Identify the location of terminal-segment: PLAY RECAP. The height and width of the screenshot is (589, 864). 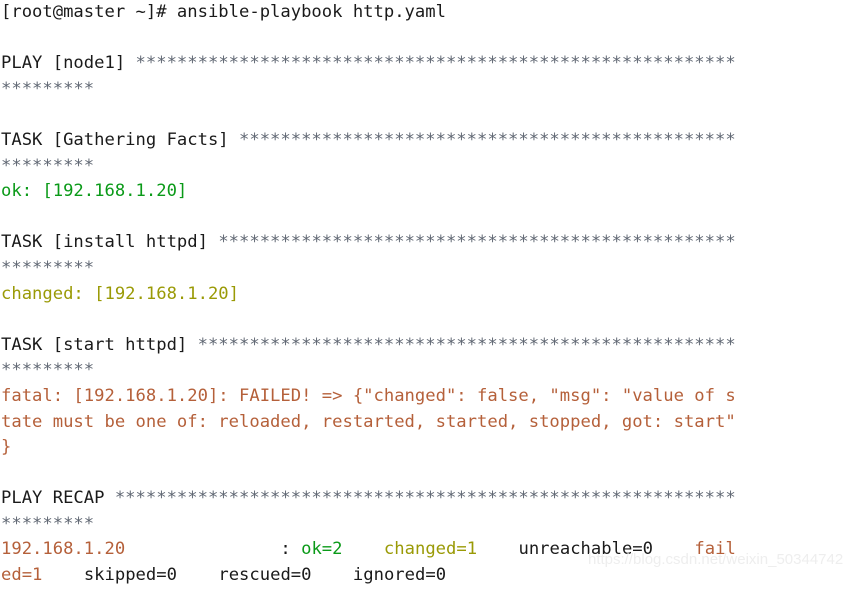
(58, 498).